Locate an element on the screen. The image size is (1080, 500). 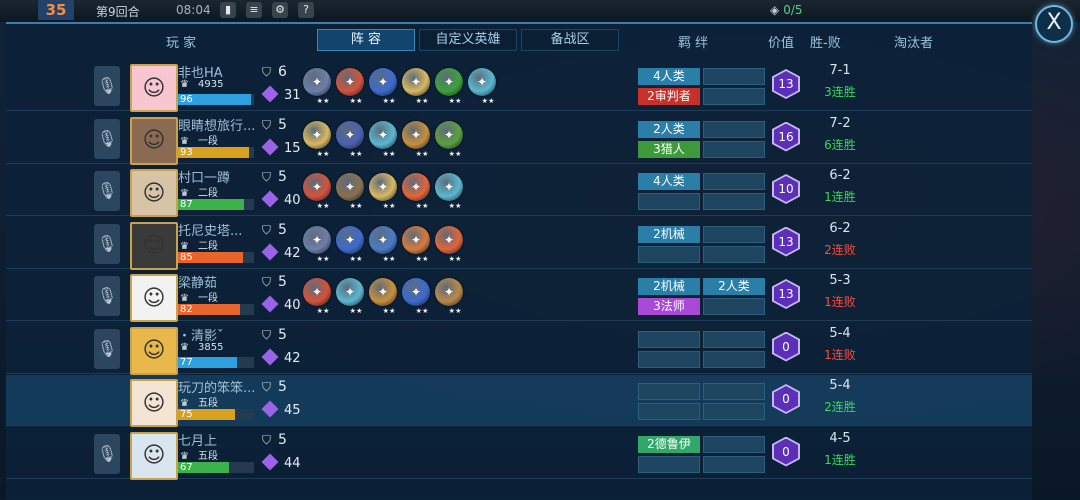
close-button: X is located at coordinates (1054, 24).